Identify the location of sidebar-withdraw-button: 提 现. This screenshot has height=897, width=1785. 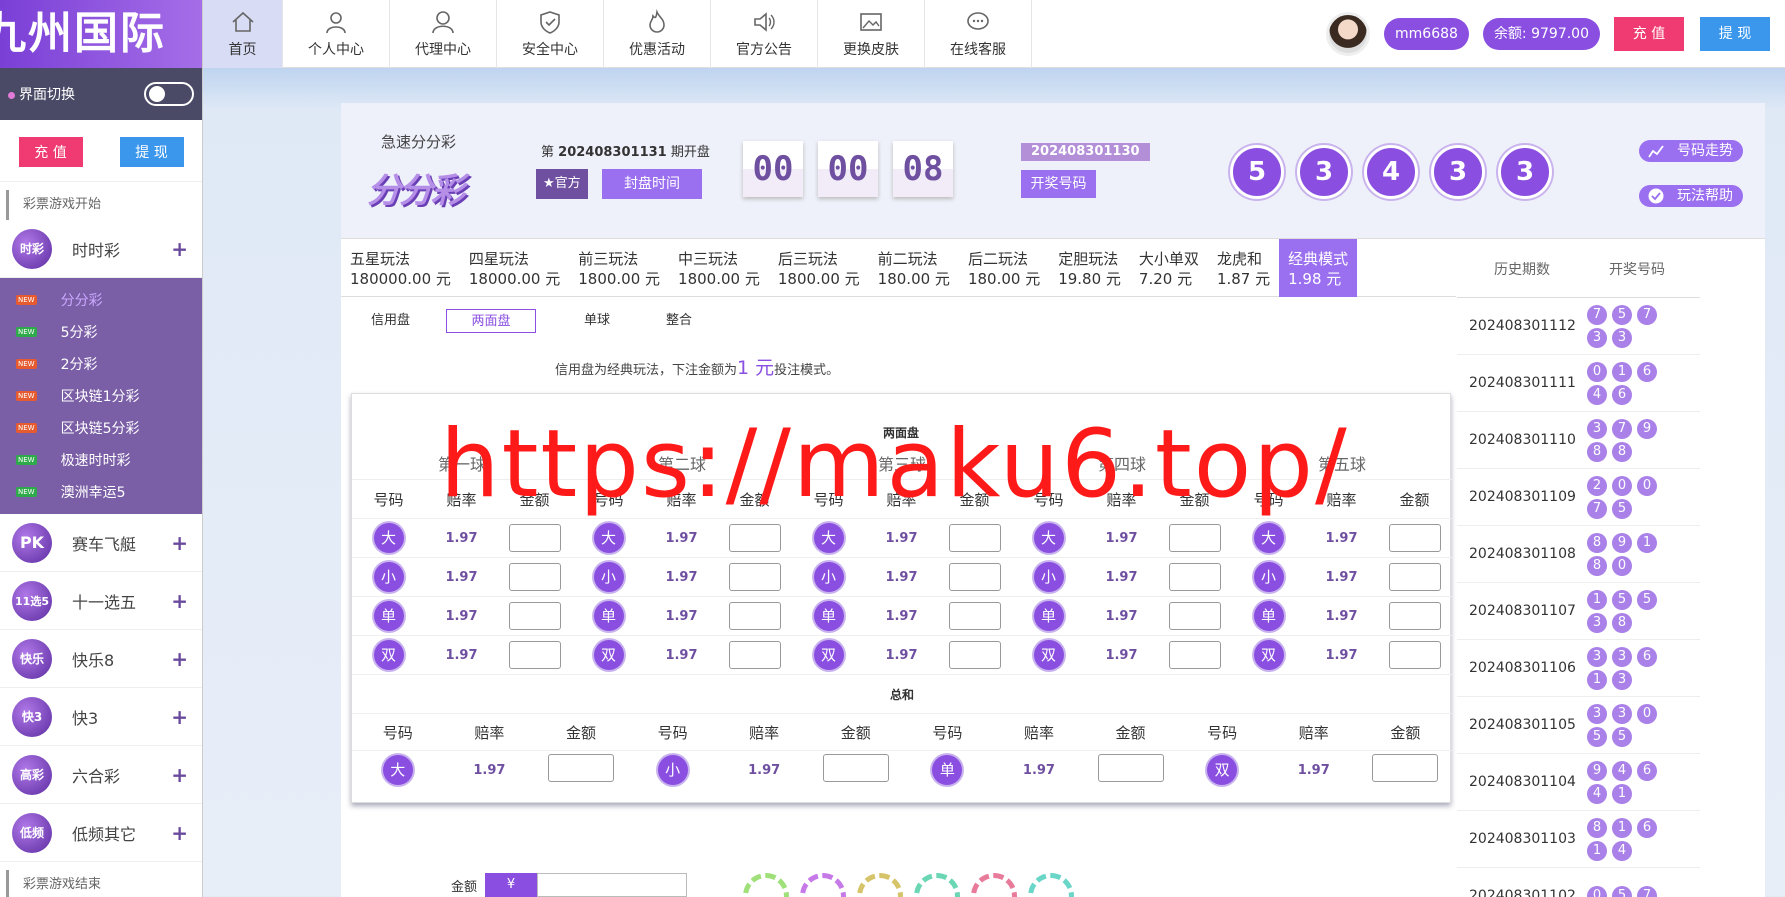
(151, 152).